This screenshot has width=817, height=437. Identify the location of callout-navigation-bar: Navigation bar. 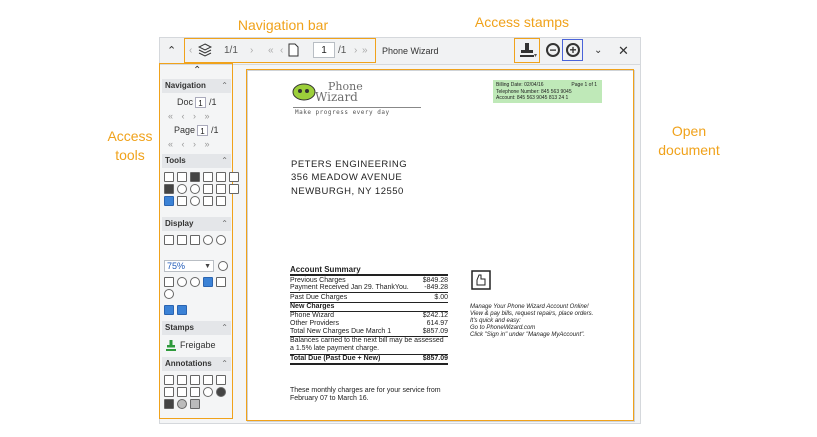
(283, 25).